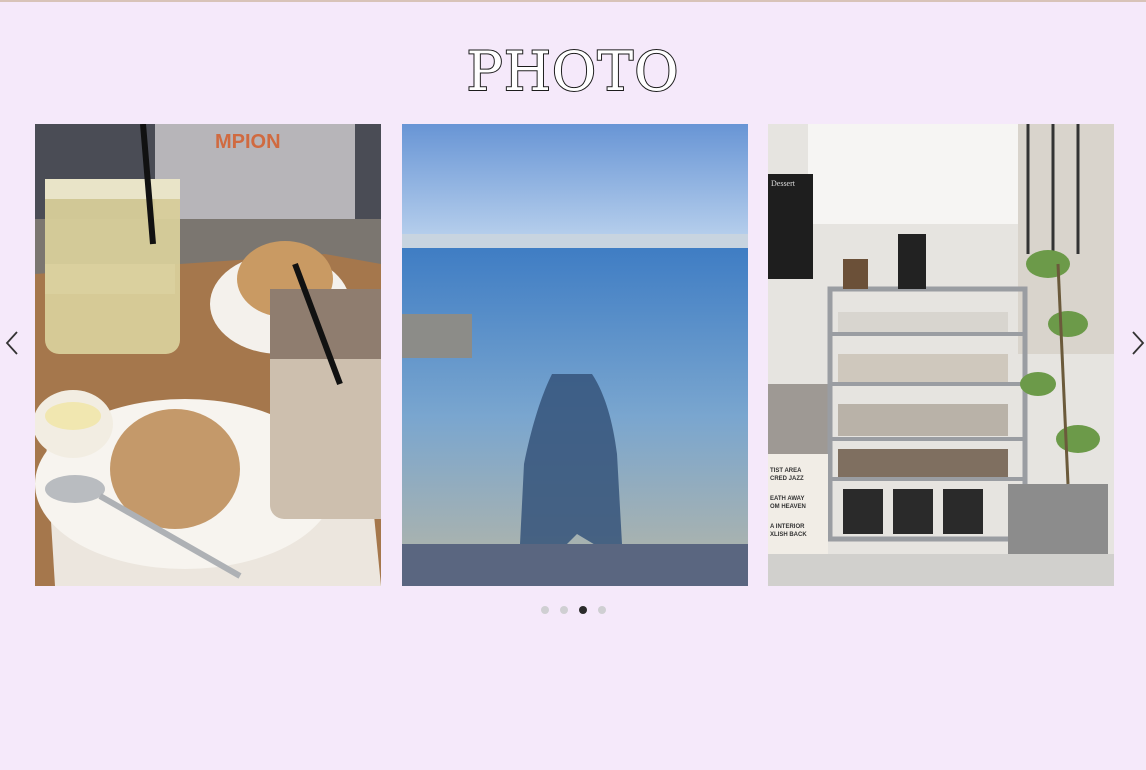 This screenshot has width=1146, height=770. I want to click on box-line: OM HEAVEN, so click(788, 507).